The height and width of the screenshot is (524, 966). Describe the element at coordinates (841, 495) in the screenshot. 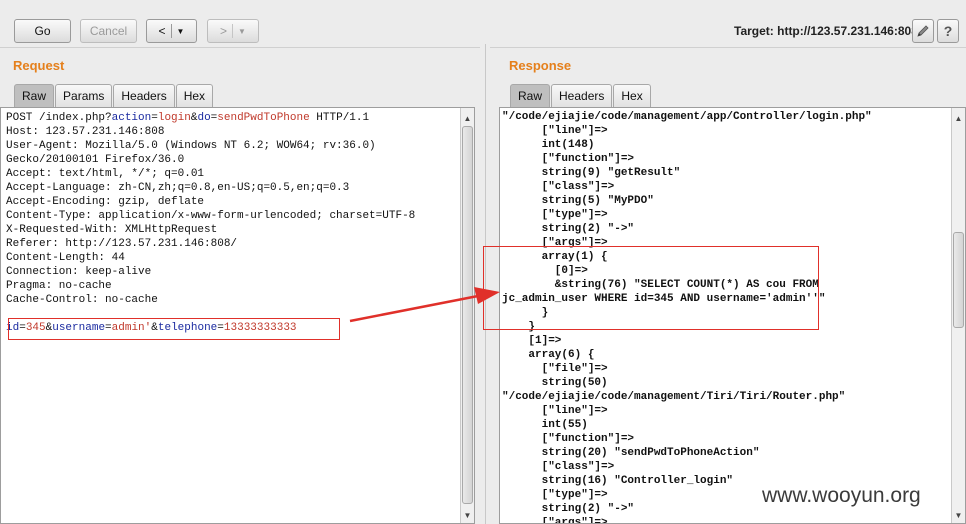

I see `watermark: www.wooyun.org` at that location.